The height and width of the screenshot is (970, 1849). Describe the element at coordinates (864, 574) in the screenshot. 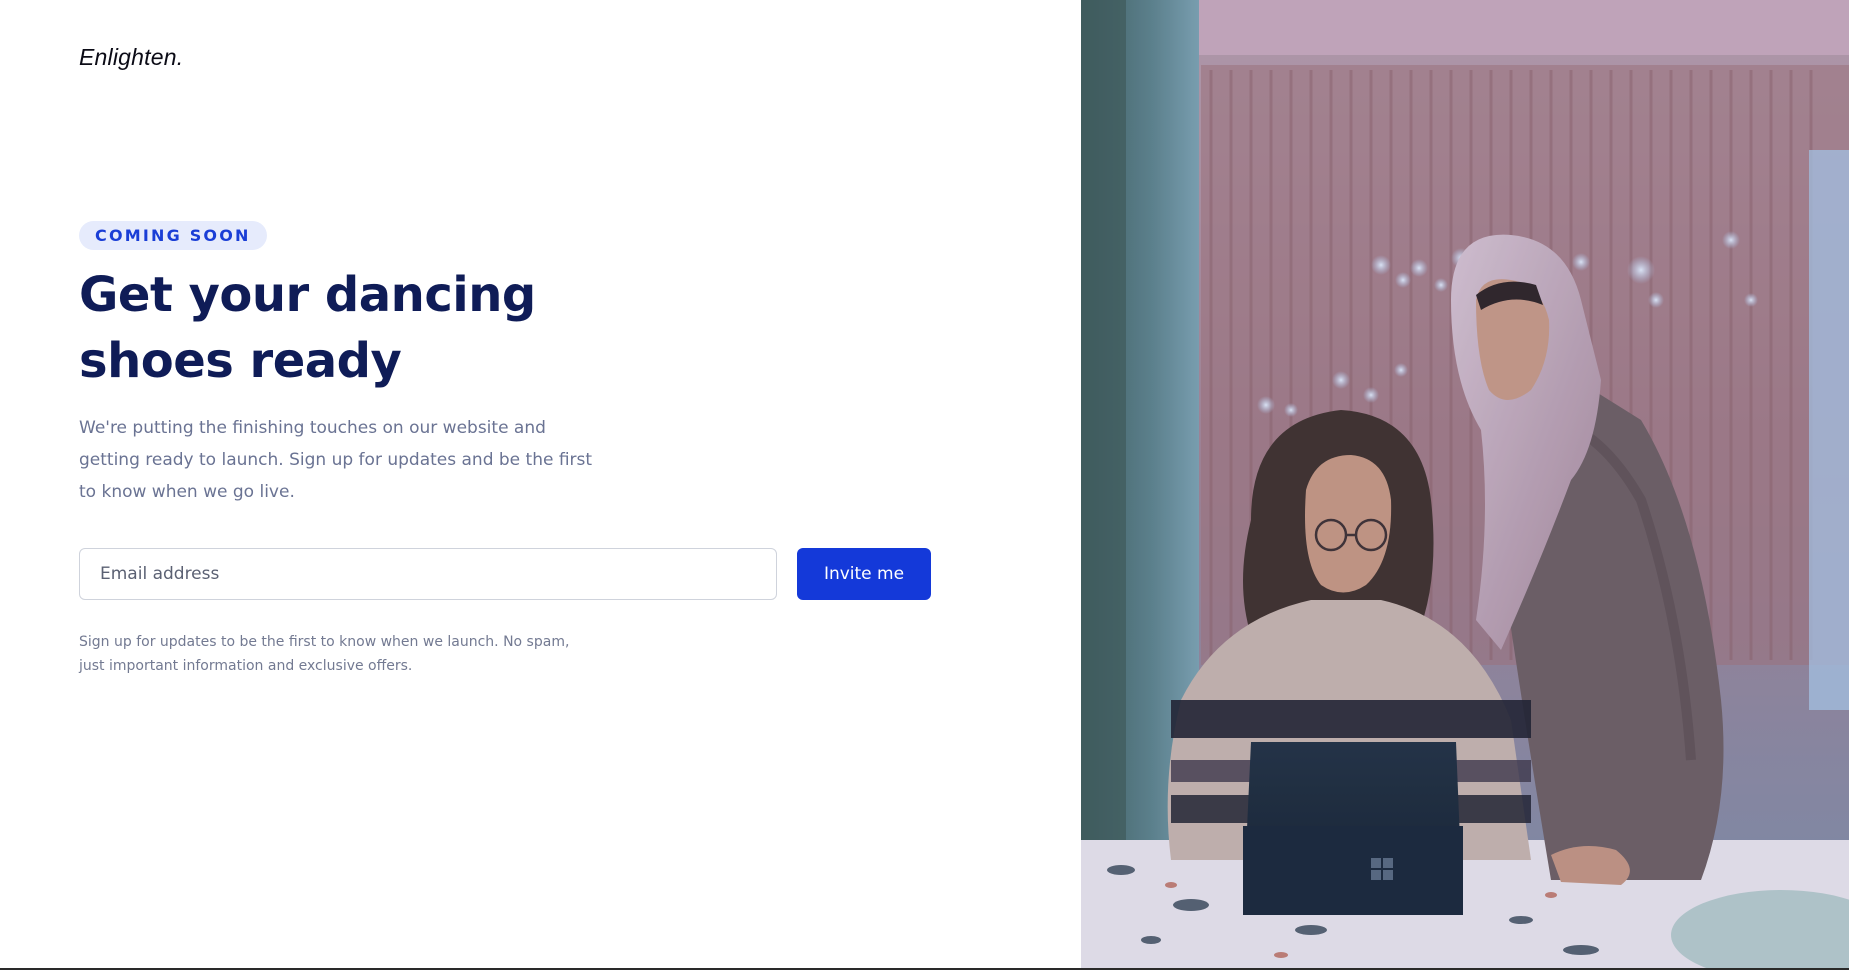

I see `invite-me-button: Invite me` at that location.